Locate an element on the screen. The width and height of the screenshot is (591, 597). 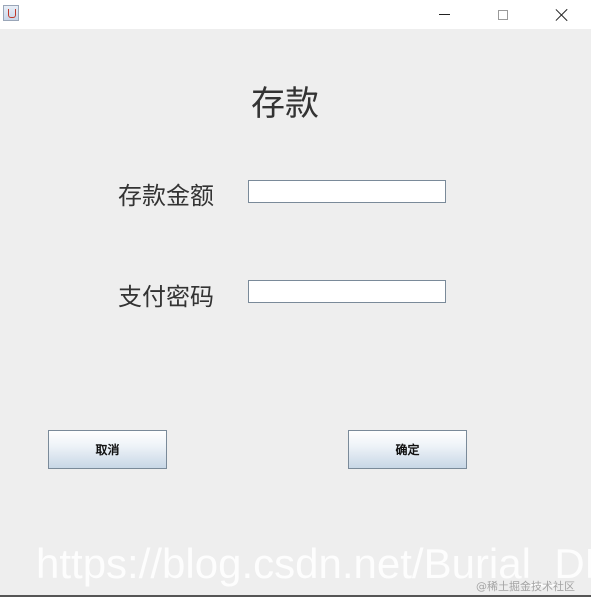
minimize-icon is located at coordinates (444, 14).